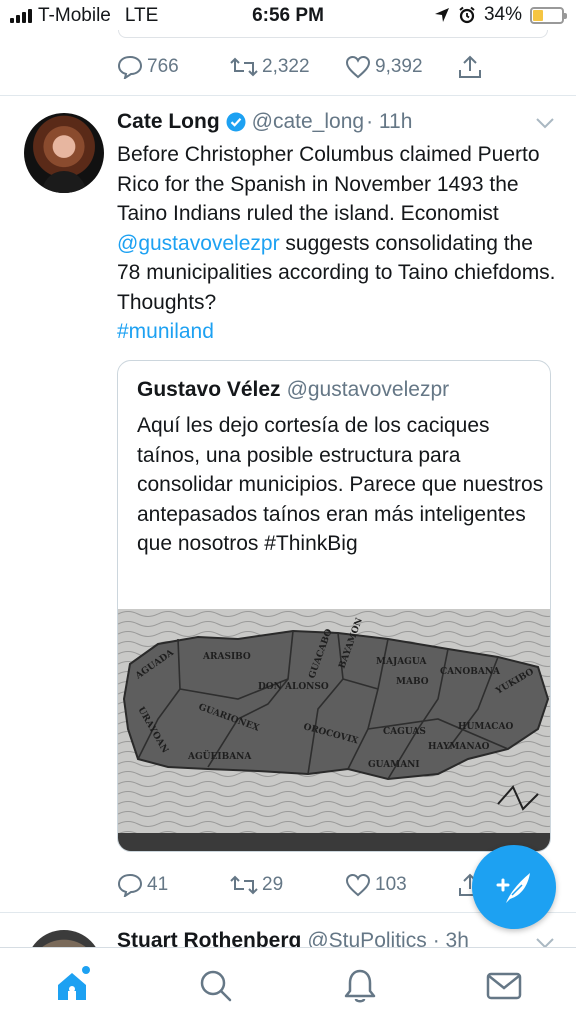  I want to click on tweet-header: Cate Long @cate_long · 11h, so click(264, 122).